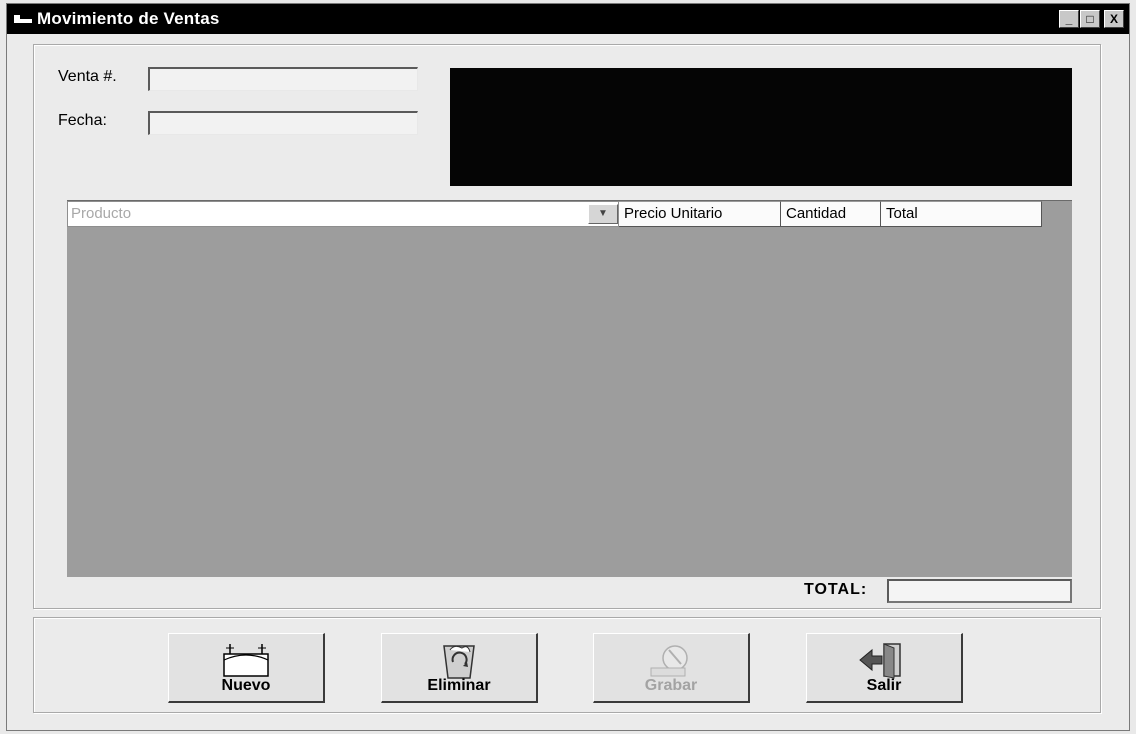  Describe the element at coordinates (459, 662) in the screenshot. I see `recycle-bin-icon` at that location.